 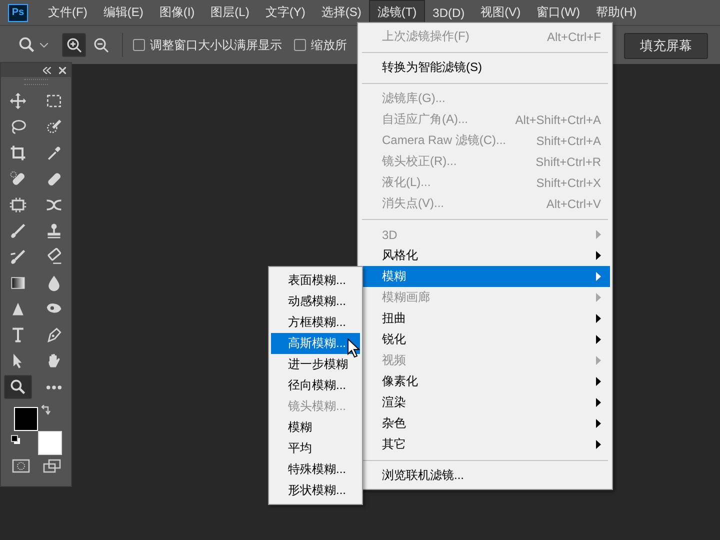 What do you see at coordinates (485, 381) in the screenshot?
I see `menu-item: 像素化` at bounding box center [485, 381].